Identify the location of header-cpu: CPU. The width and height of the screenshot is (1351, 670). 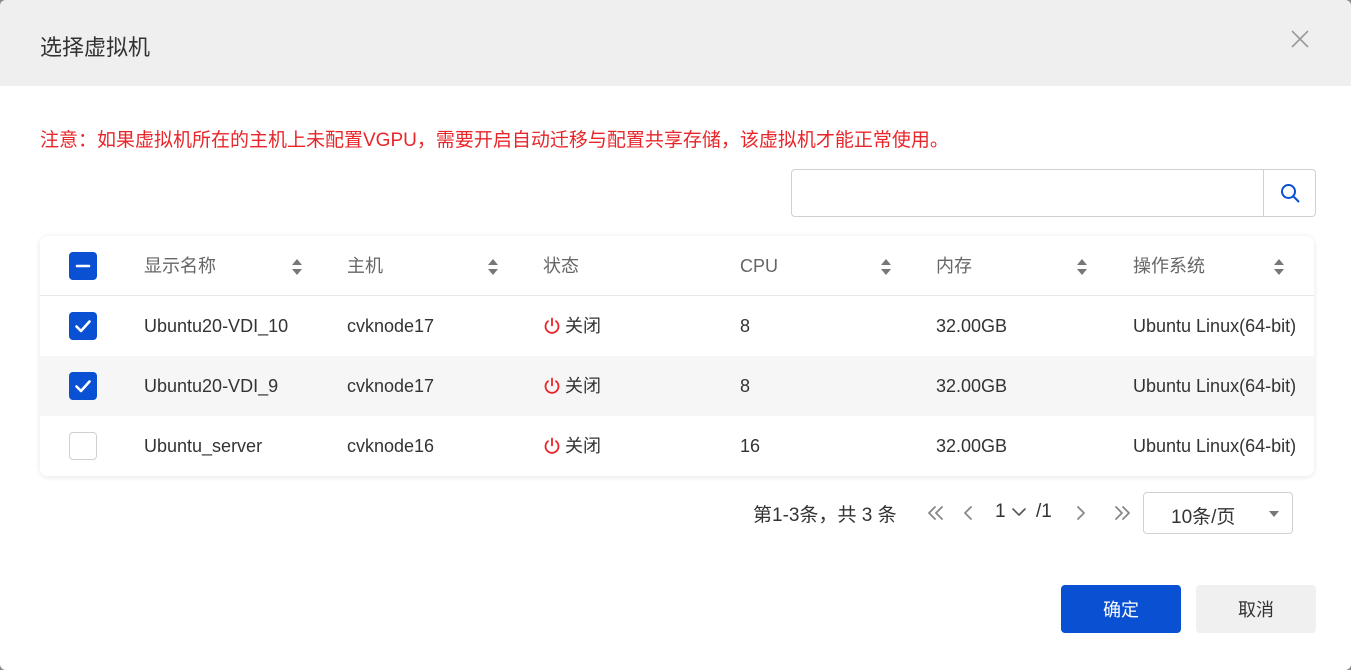
(759, 266).